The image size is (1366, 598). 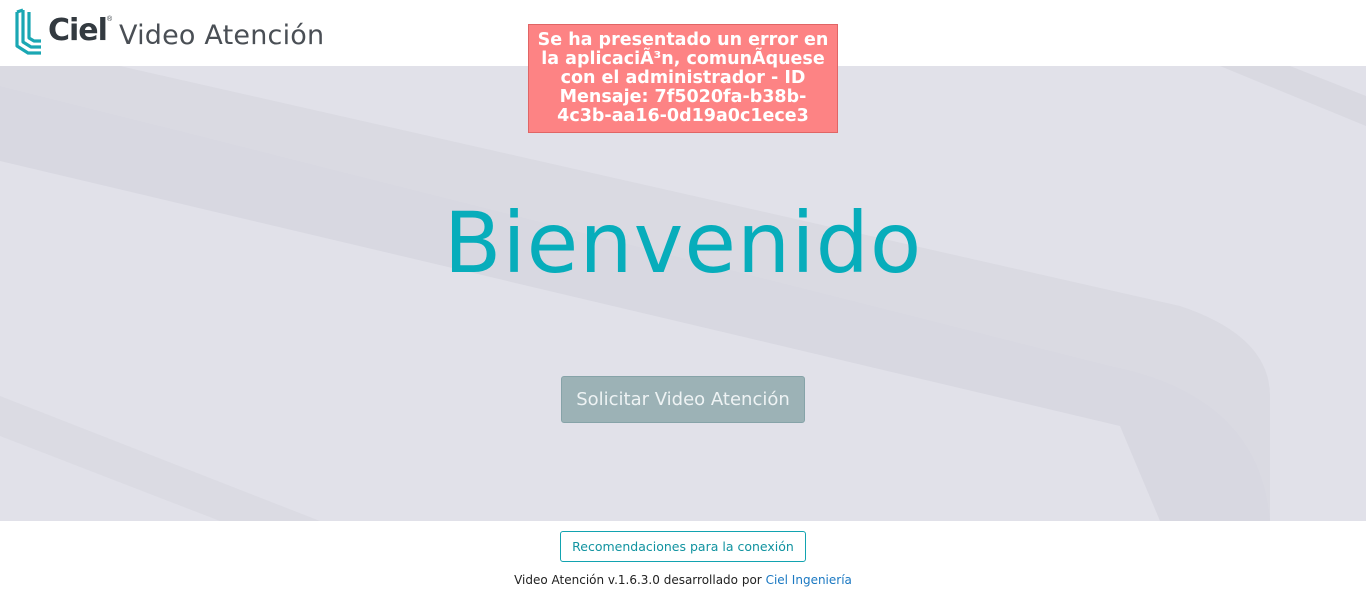 I want to click on request-video-attention-button: Solicitar Video Atención, so click(x=683, y=399).